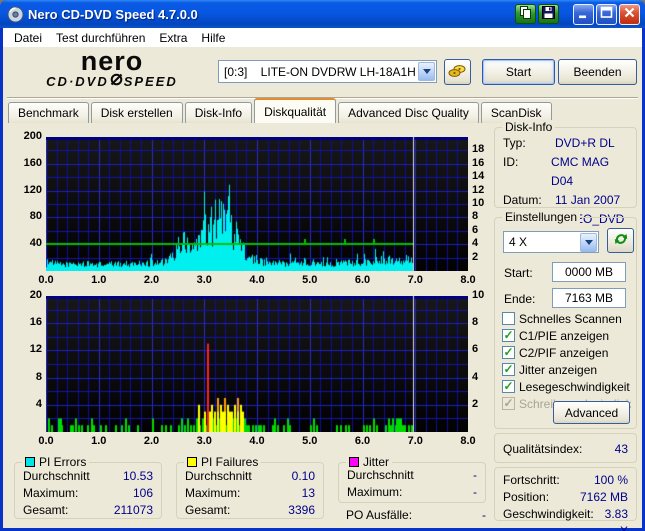  What do you see at coordinates (475, 403) in the screenshot?
I see `axis-tick-label: 2` at bounding box center [475, 403].